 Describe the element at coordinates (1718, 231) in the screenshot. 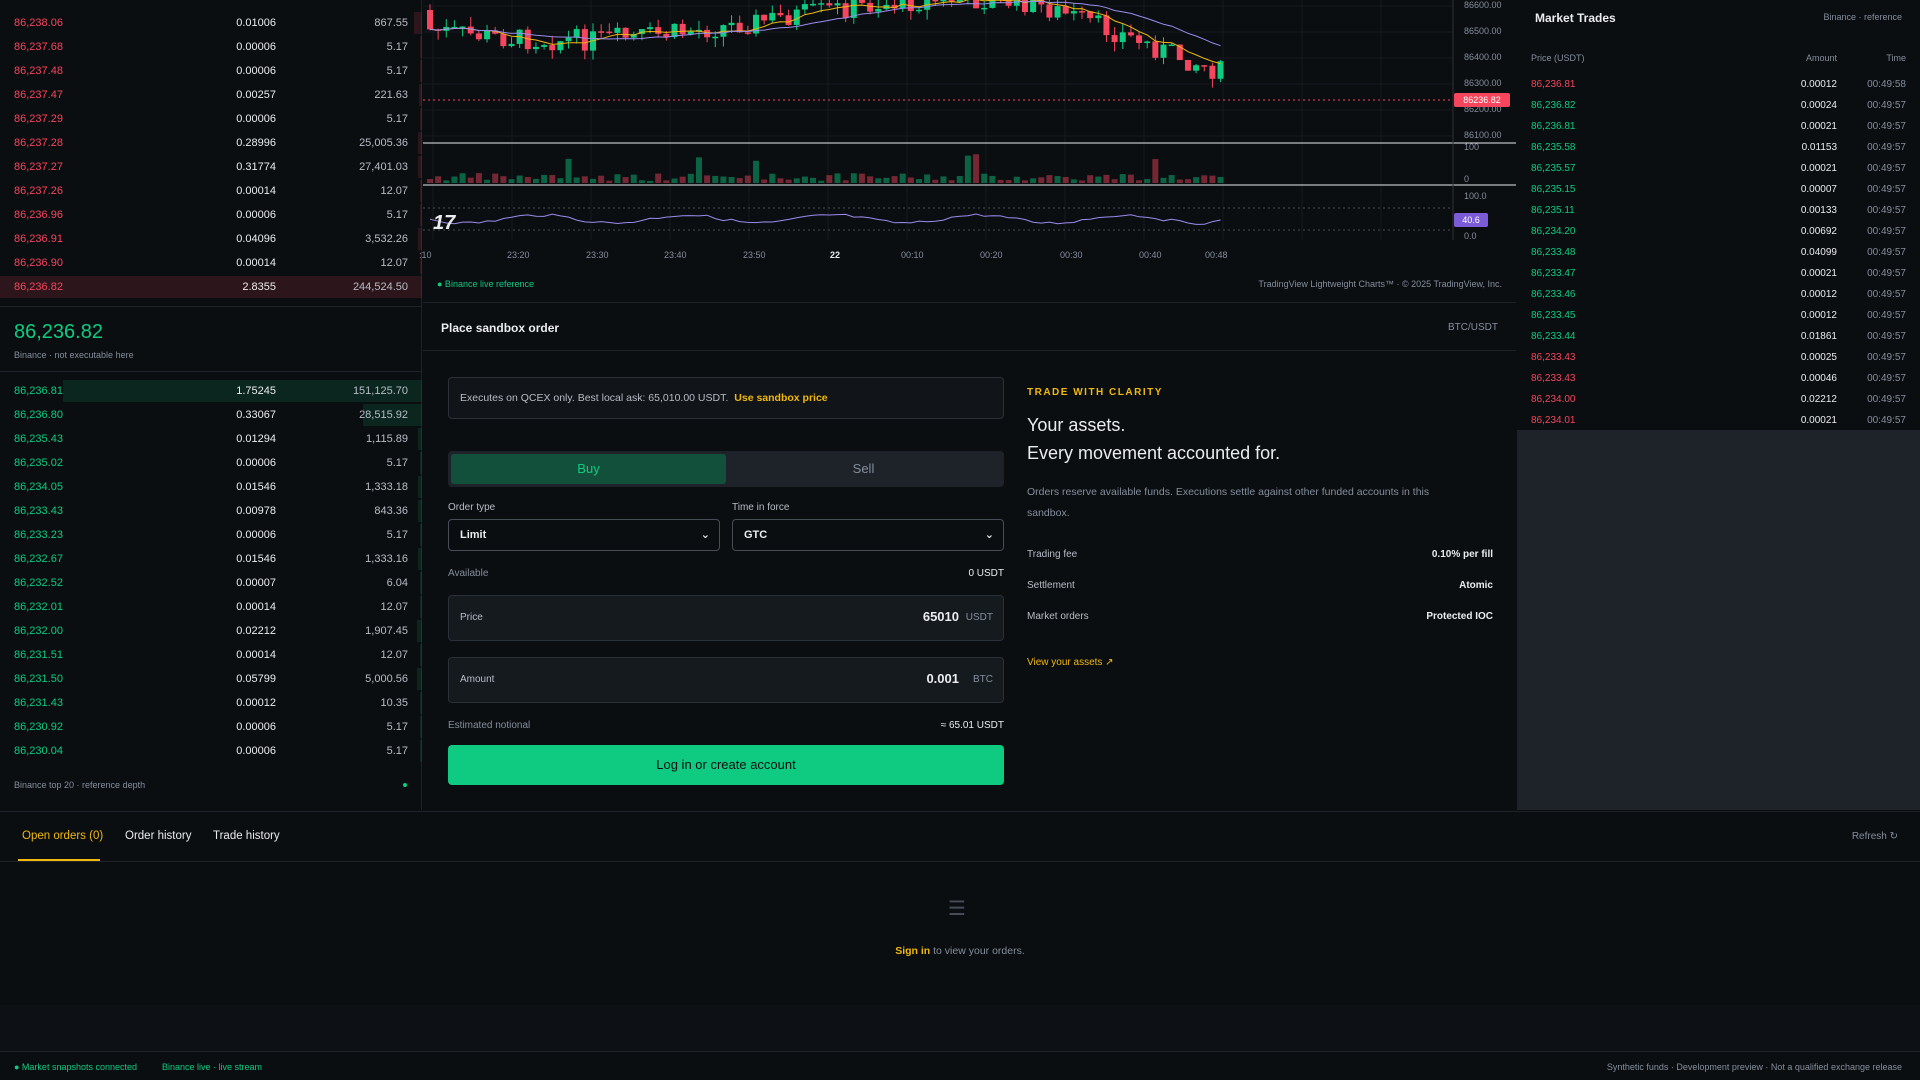

I see `trade-row: 86,234.20 0.00692 00:49:57` at that location.